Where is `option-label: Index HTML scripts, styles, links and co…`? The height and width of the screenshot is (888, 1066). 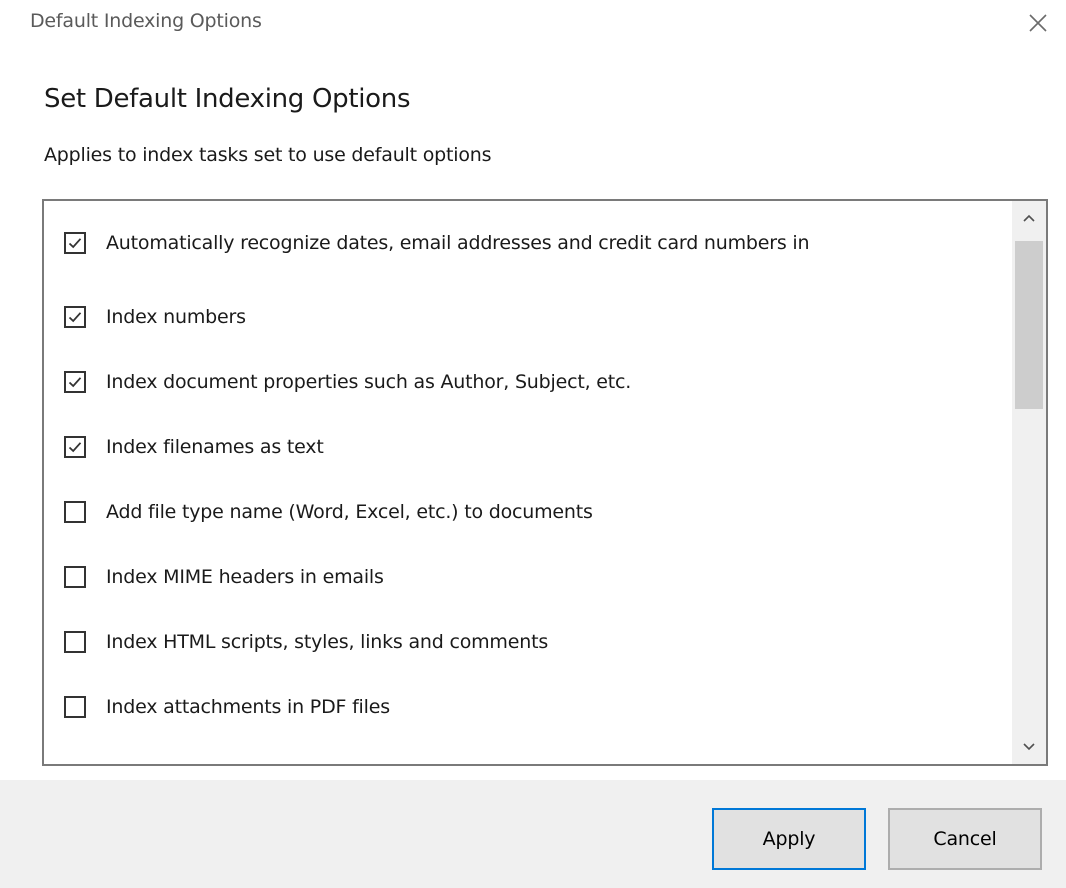
option-label: Index HTML scripts, styles, links and co… is located at coordinates (327, 642).